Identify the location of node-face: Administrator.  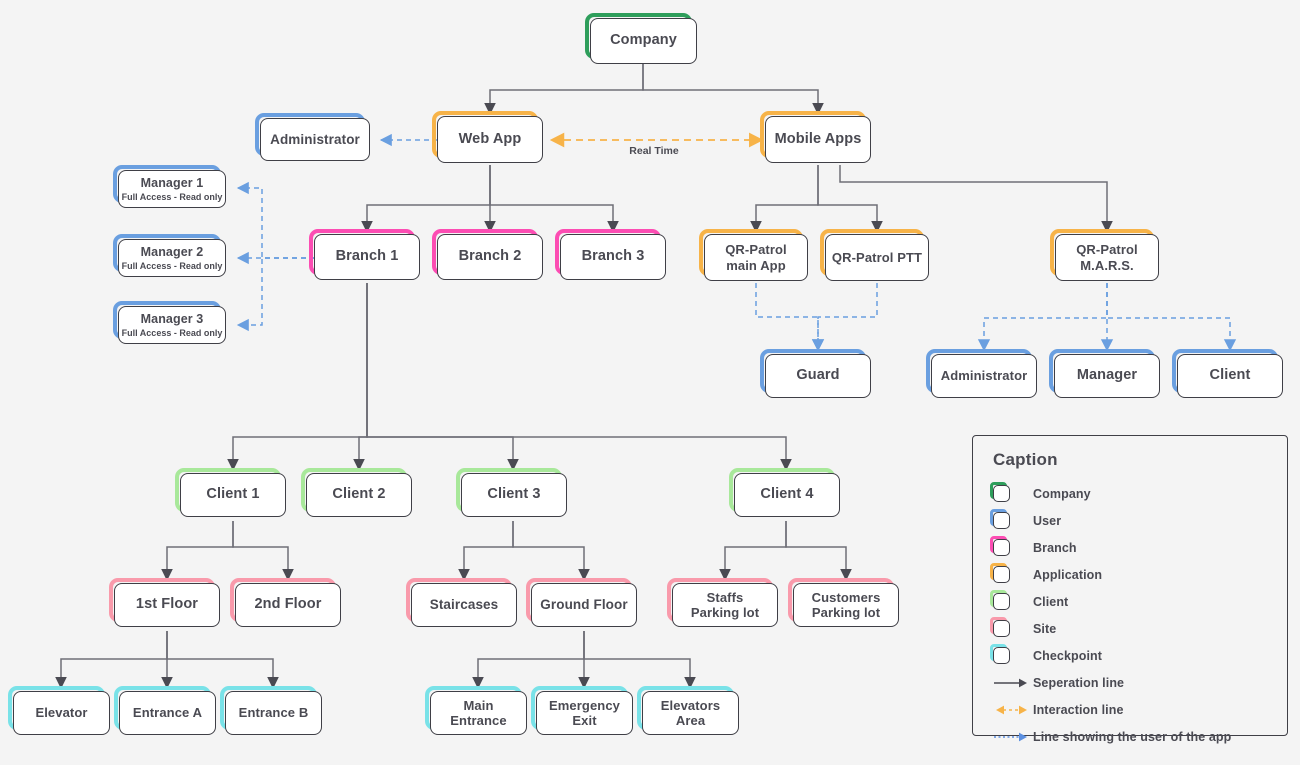
(315, 139).